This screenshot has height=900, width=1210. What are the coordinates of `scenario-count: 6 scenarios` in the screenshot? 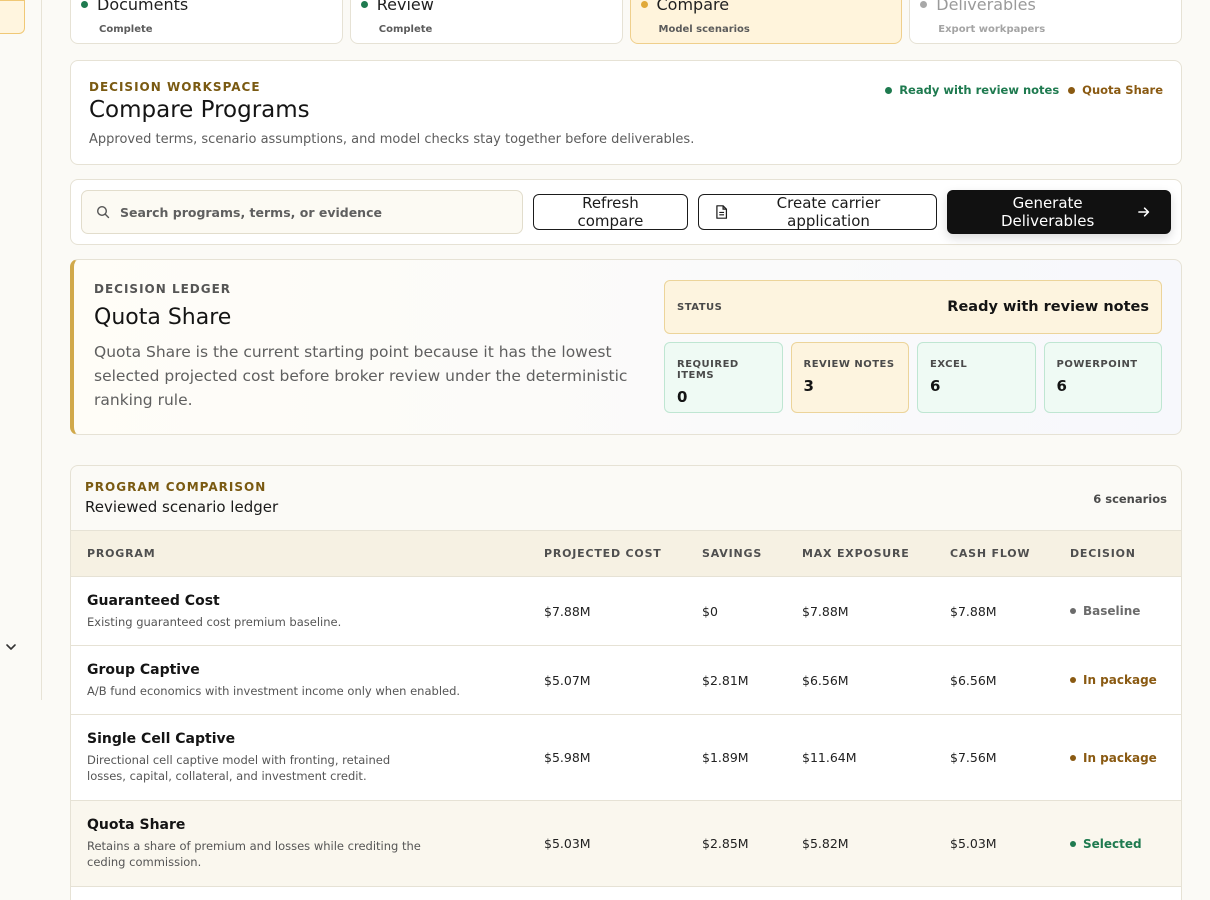 It's located at (1130, 499).